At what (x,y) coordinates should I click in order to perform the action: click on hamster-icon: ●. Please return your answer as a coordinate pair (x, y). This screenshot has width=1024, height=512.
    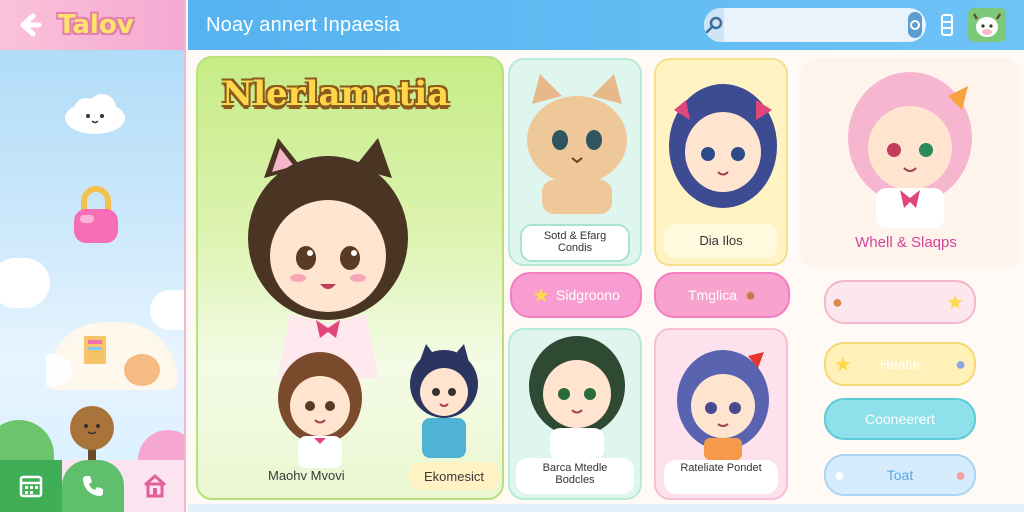
    Looking at the image, I should click on (750, 294).